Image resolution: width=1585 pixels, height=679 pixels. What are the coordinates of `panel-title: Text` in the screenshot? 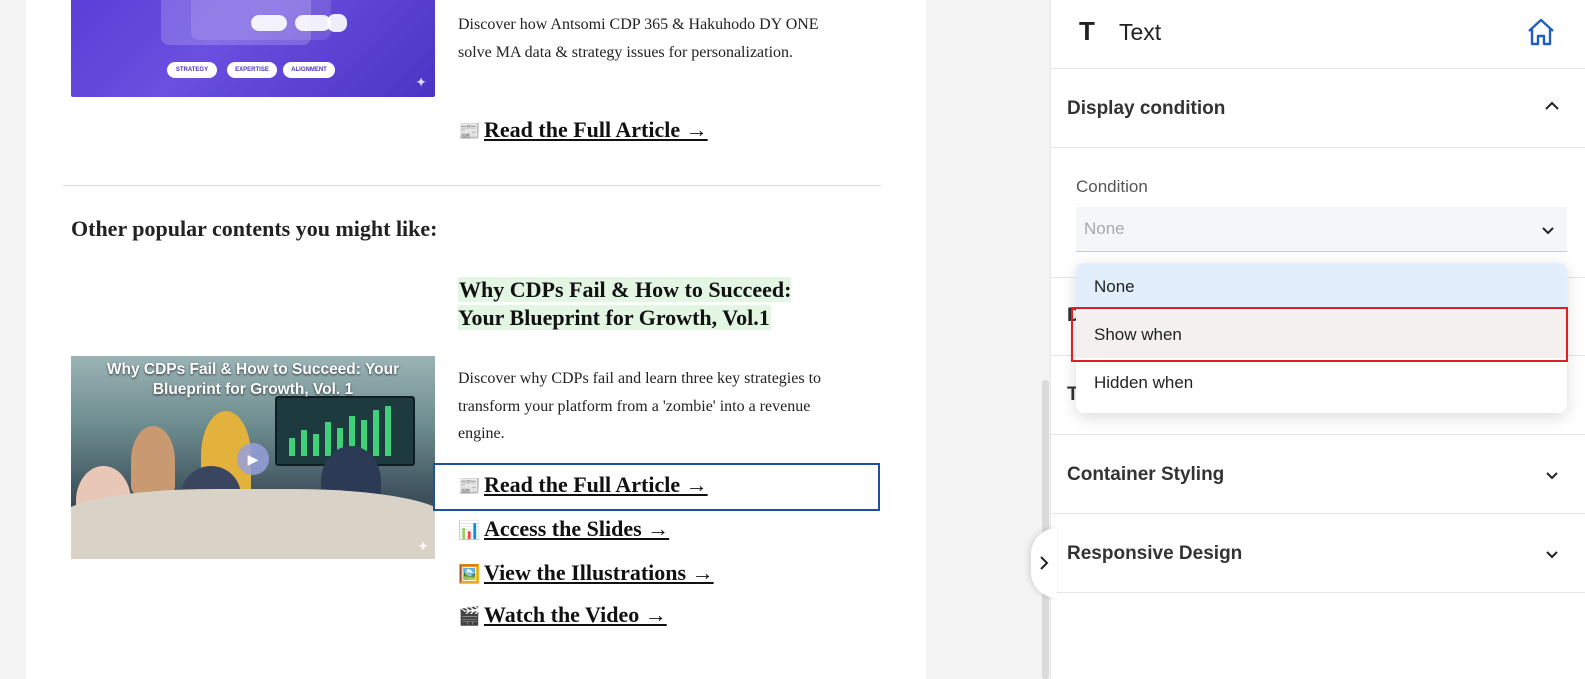 It's located at (1140, 32).